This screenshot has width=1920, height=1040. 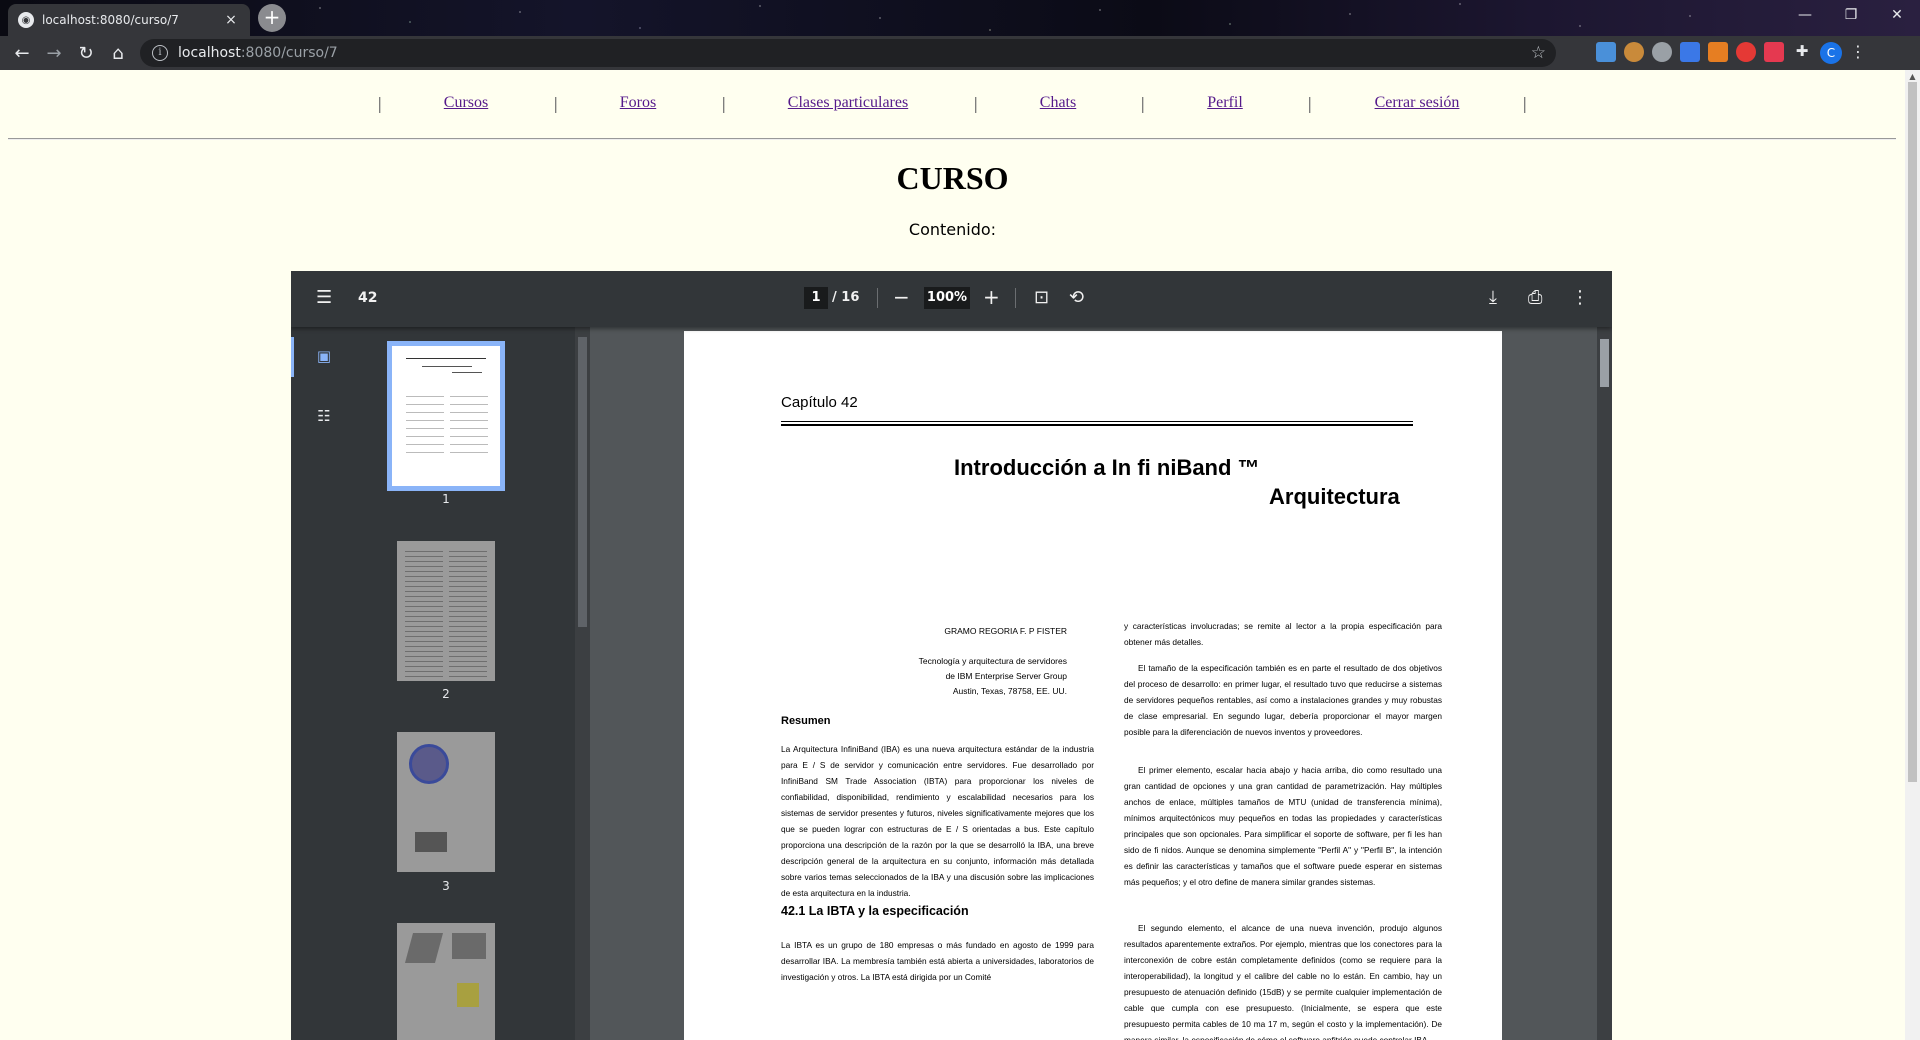 I want to click on minimize-icon: —, so click(x=1805, y=15).